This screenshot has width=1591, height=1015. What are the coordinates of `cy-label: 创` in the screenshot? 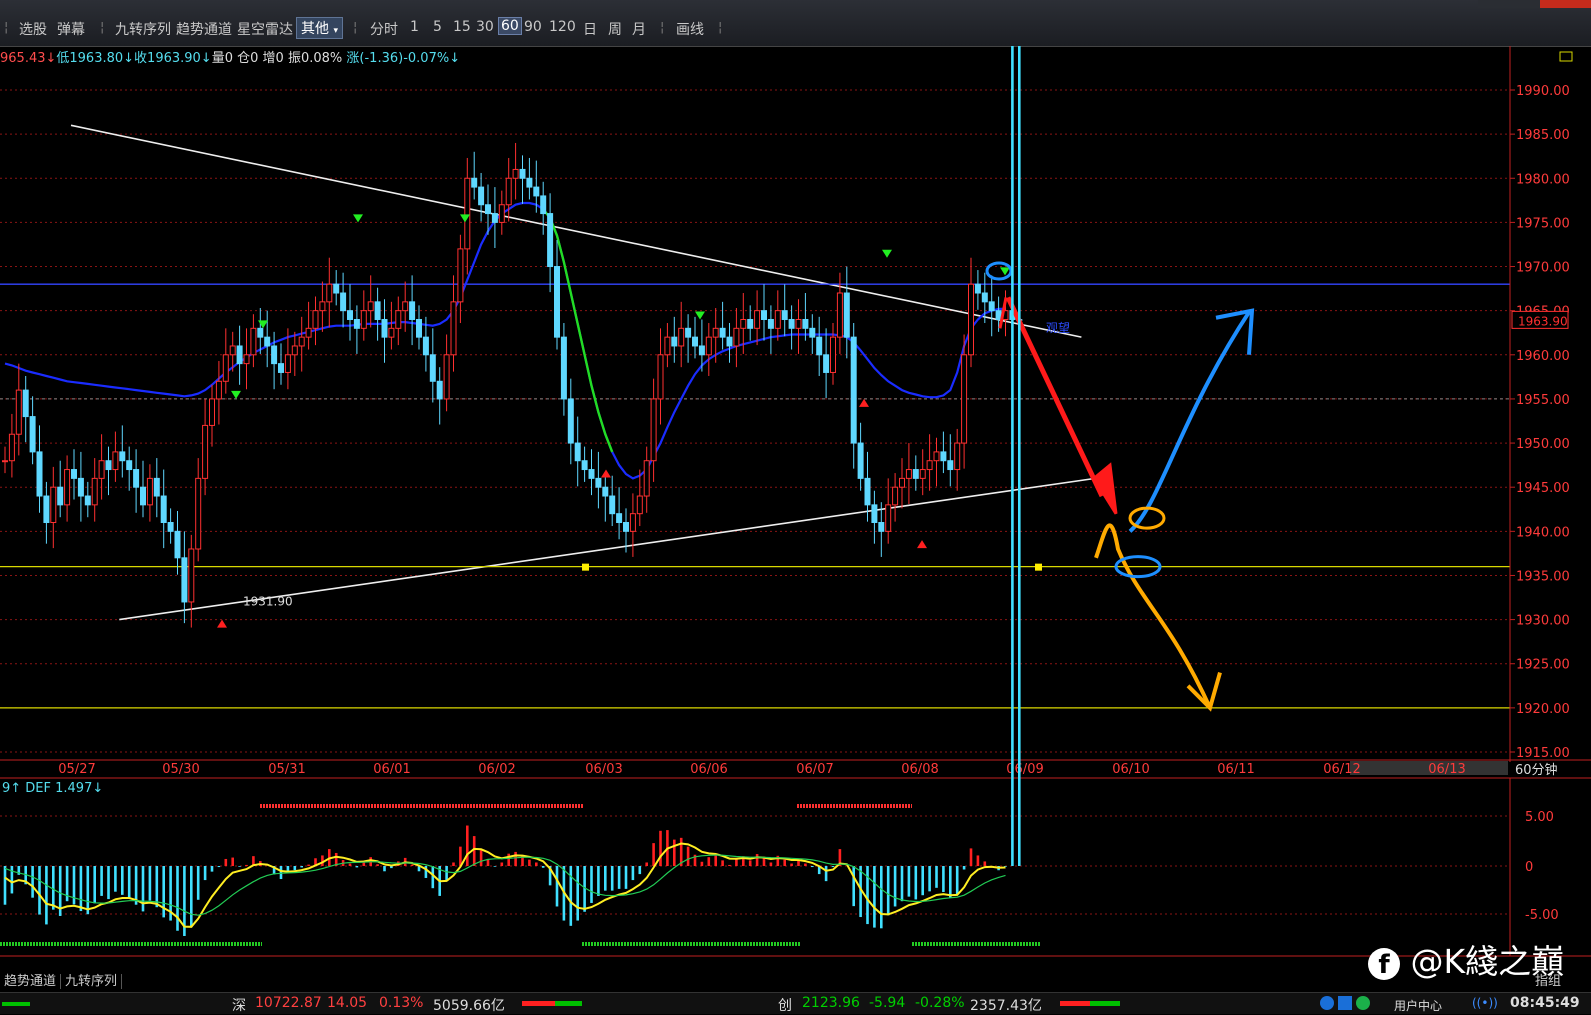 It's located at (785, 1006).